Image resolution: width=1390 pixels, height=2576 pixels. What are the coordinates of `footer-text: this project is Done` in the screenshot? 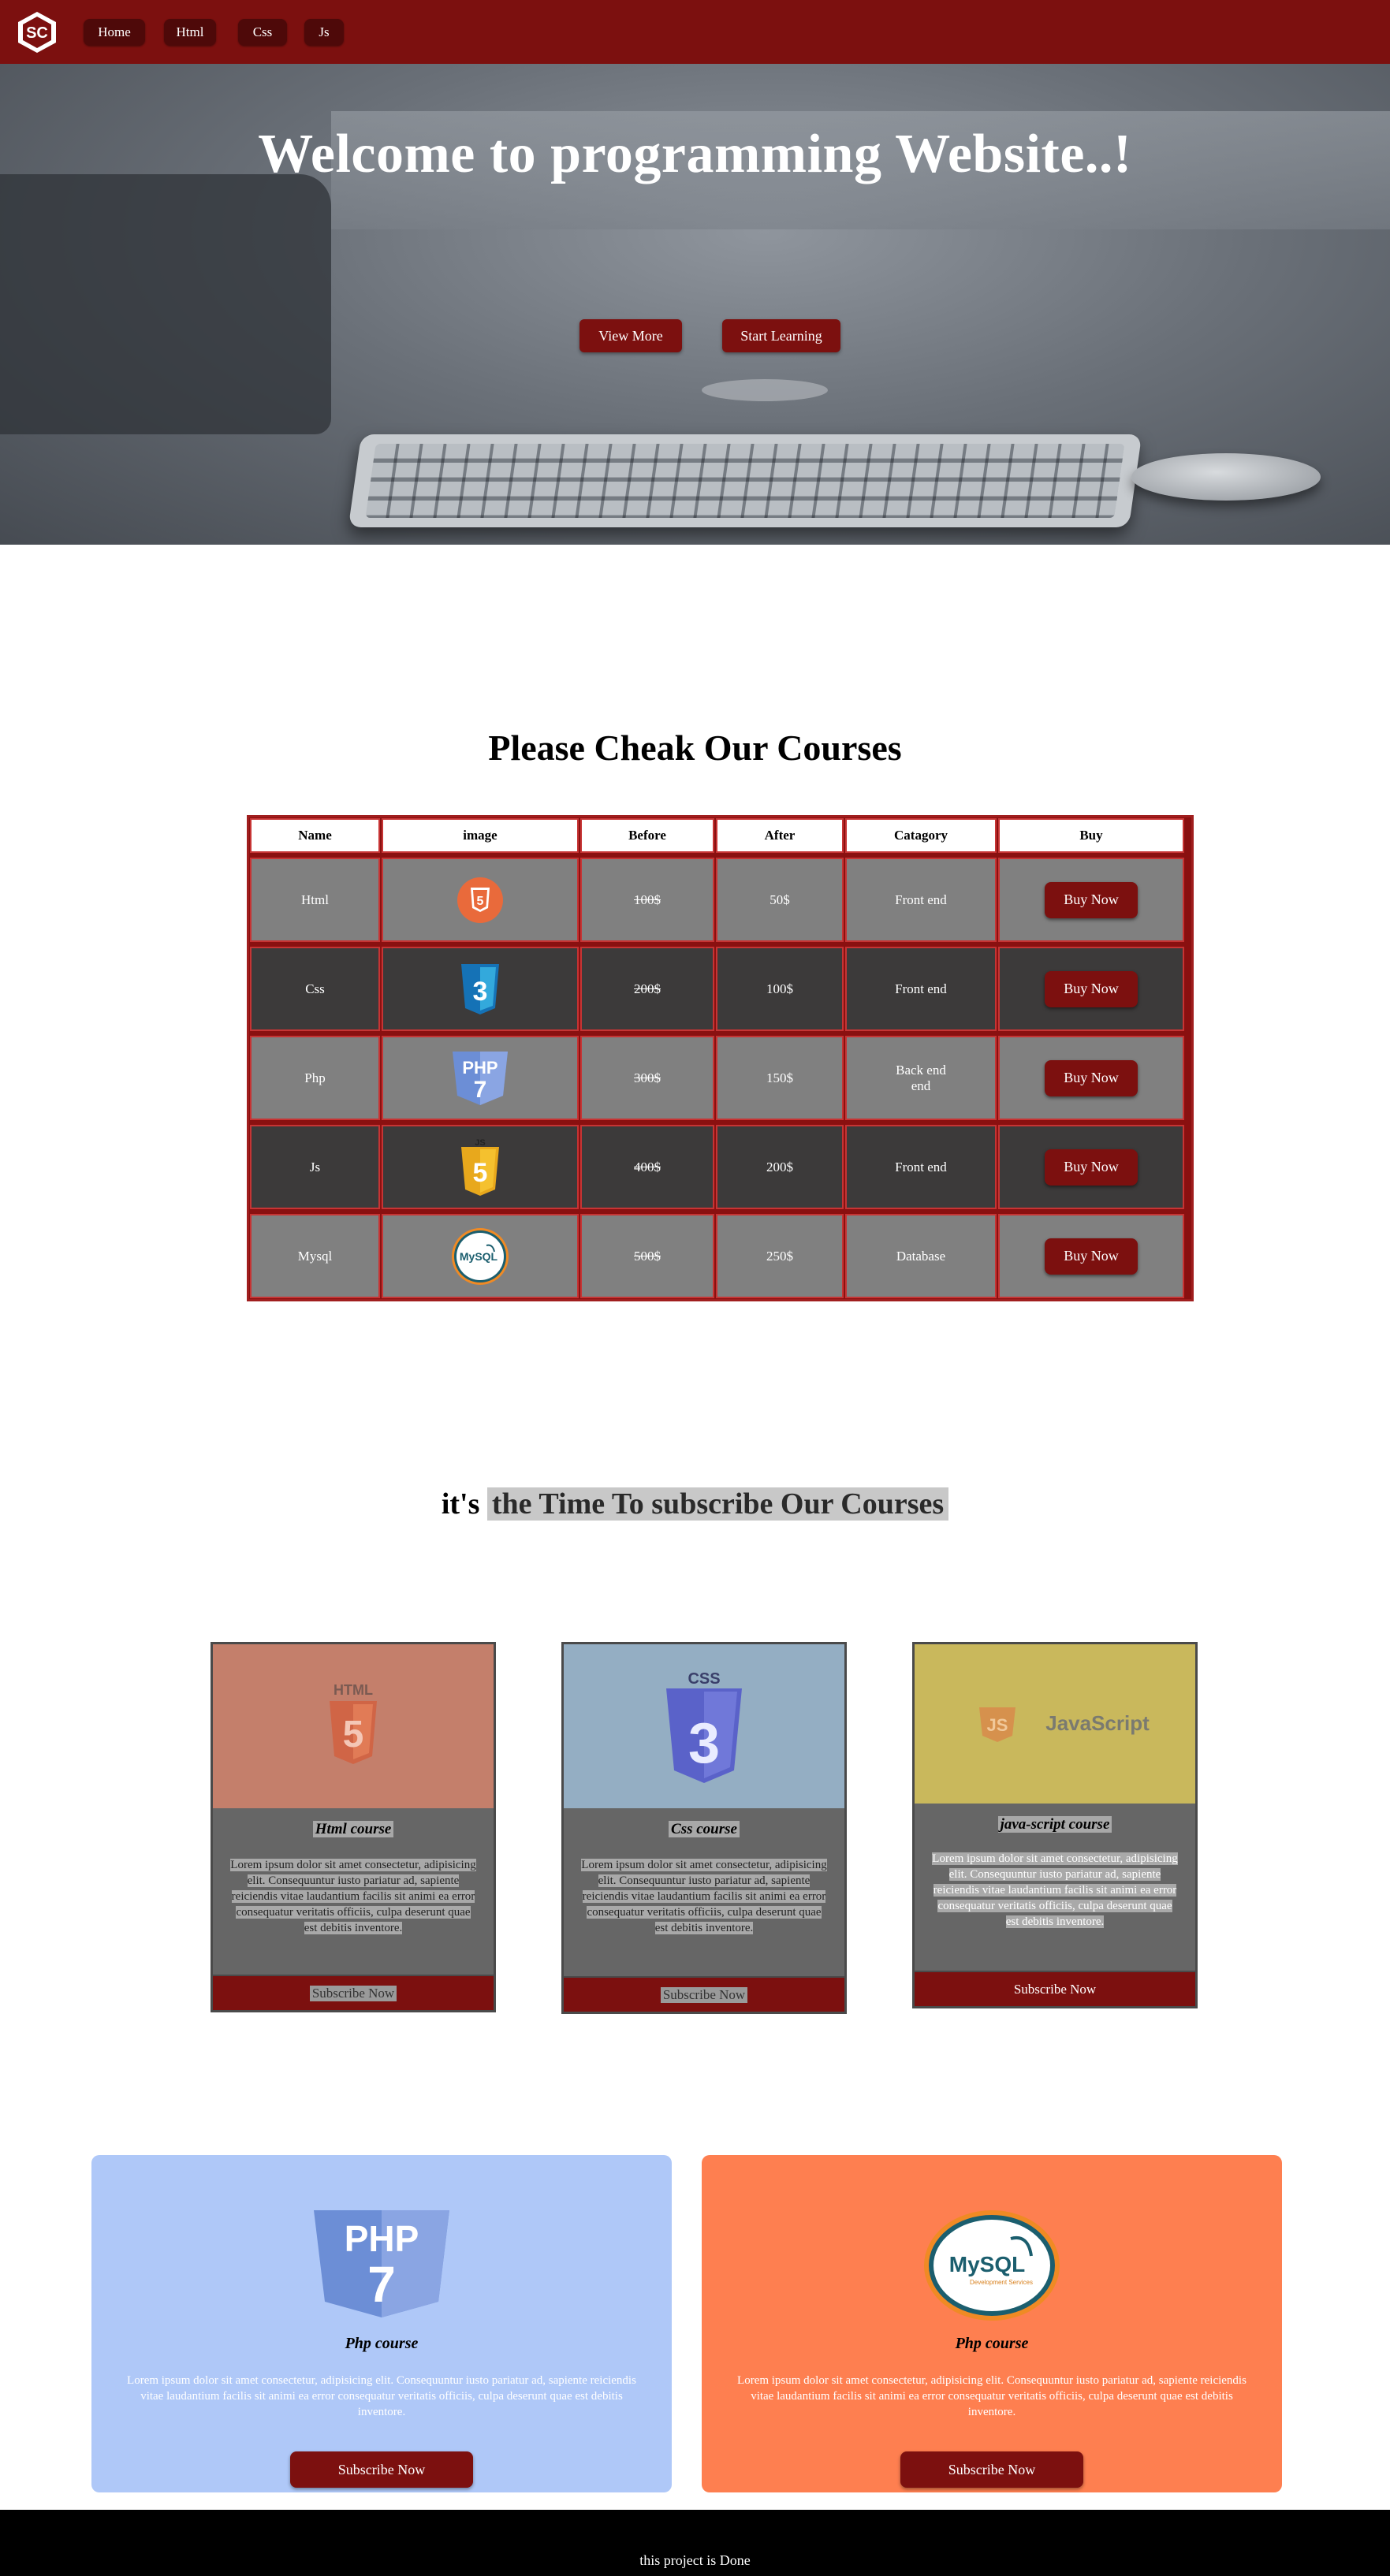 It's located at (695, 2560).